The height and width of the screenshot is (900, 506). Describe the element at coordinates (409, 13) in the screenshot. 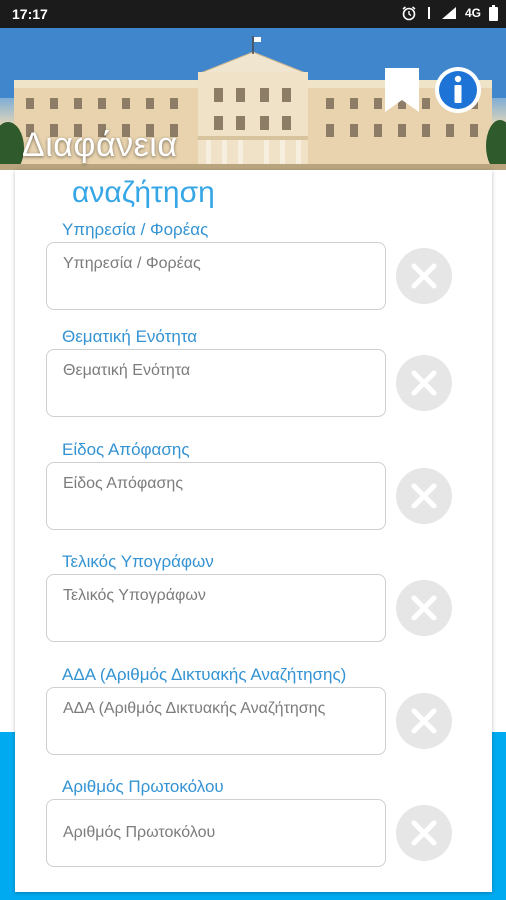

I see `alarm-icon` at that location.